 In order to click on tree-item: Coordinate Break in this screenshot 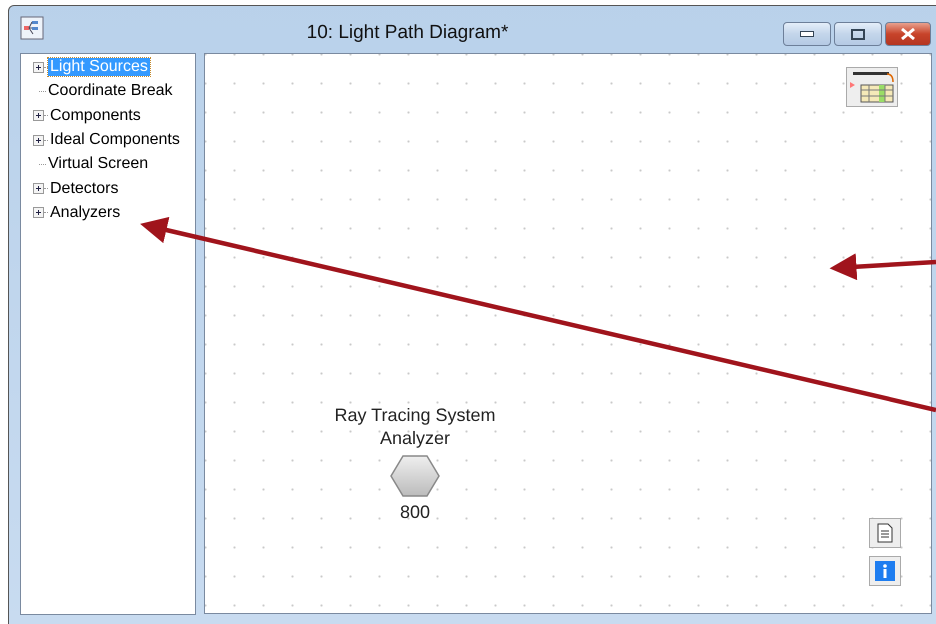, I will do `click(110, 91)`.